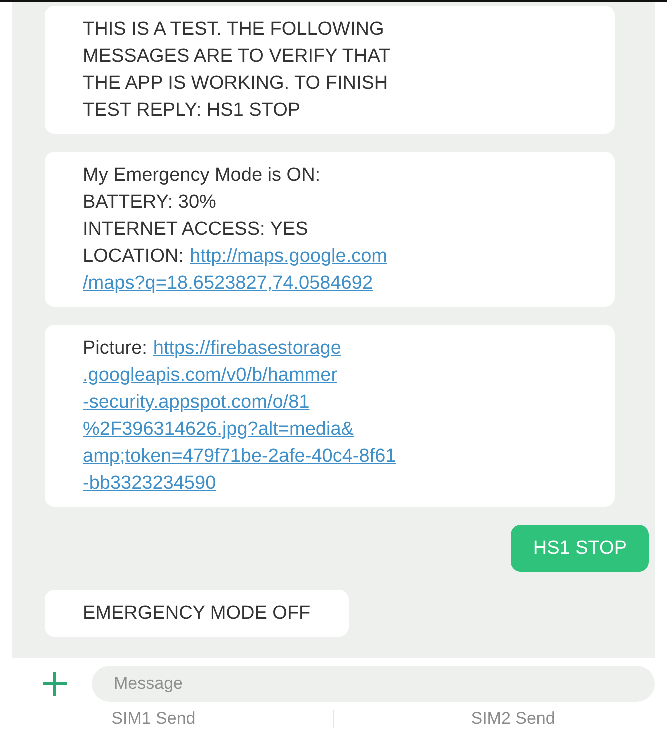 Image resolution: width=667 pixels, height=744 pixels. I want to click on message-link: amp;token=479f71be-2afe-40c4-8f61, so click(239, 456).